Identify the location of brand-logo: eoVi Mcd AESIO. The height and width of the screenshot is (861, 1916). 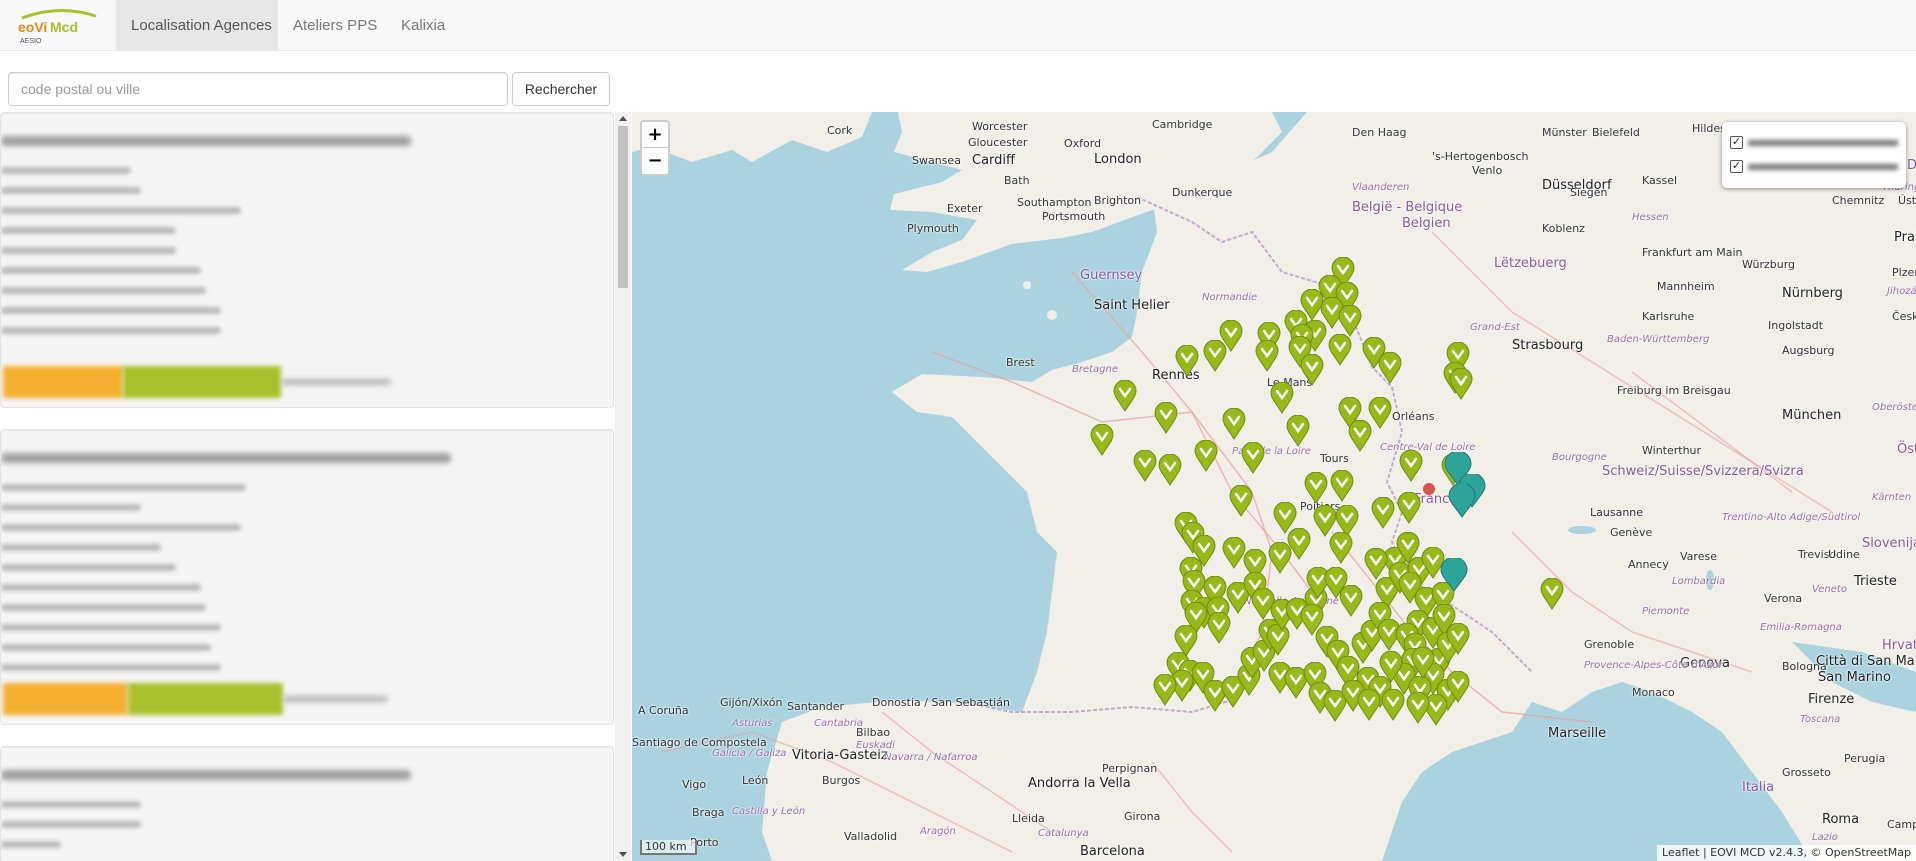
(57, 26).